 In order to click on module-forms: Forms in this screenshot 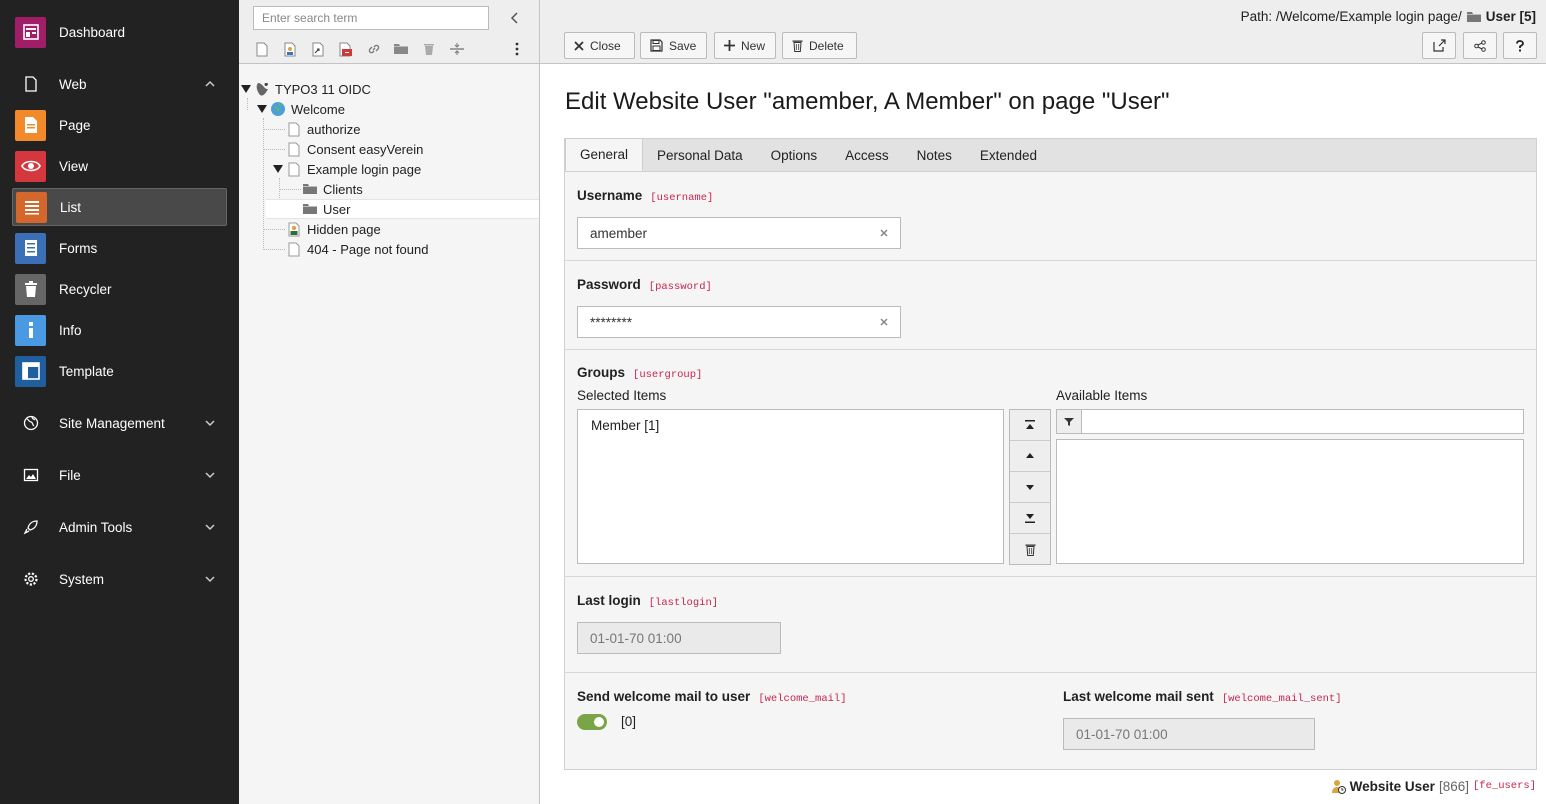, I will do `click(119, 248)`.